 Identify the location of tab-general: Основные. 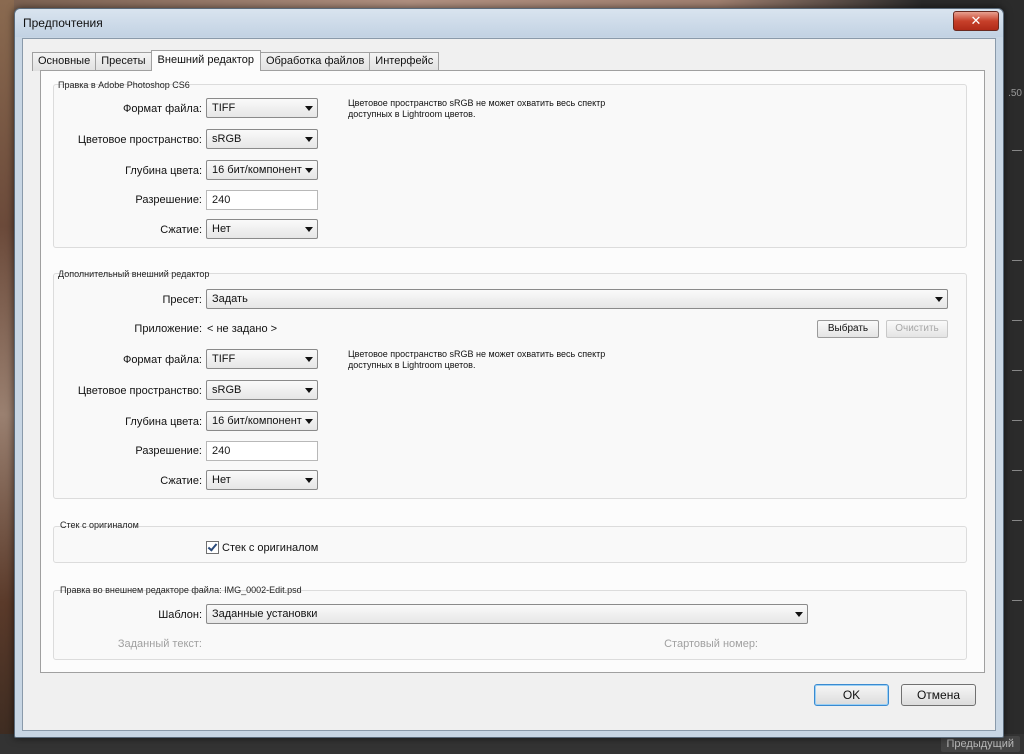
(64, 61).